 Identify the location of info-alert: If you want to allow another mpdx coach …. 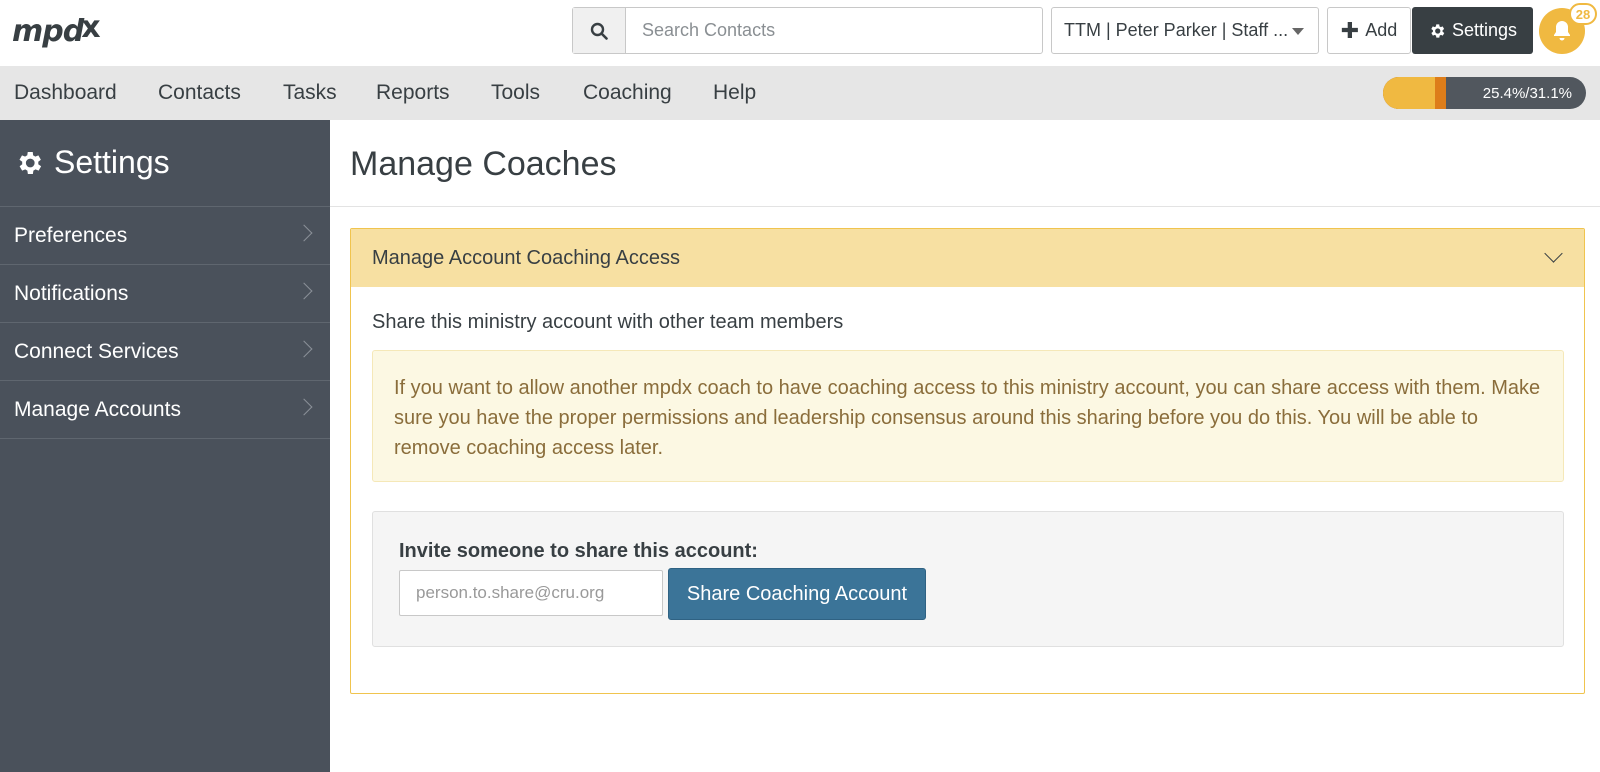
(968, 416).